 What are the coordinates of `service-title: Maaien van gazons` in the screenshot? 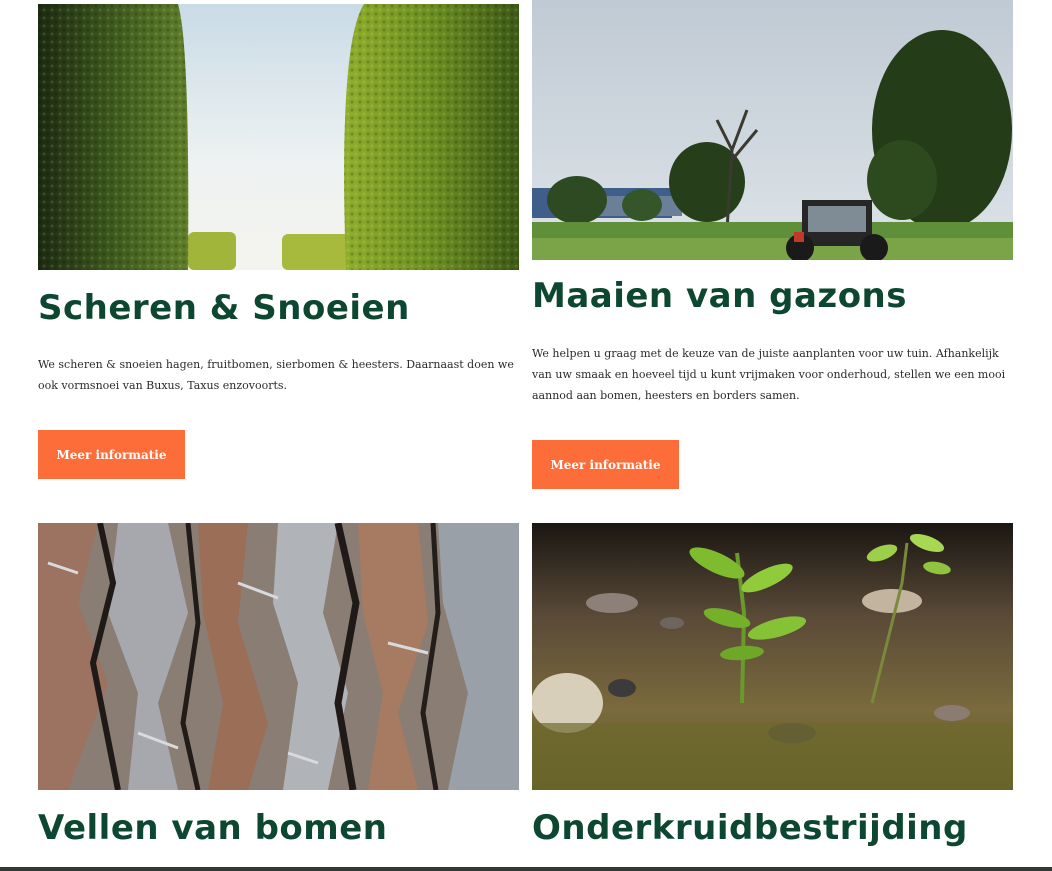 It's located at (719, 296).